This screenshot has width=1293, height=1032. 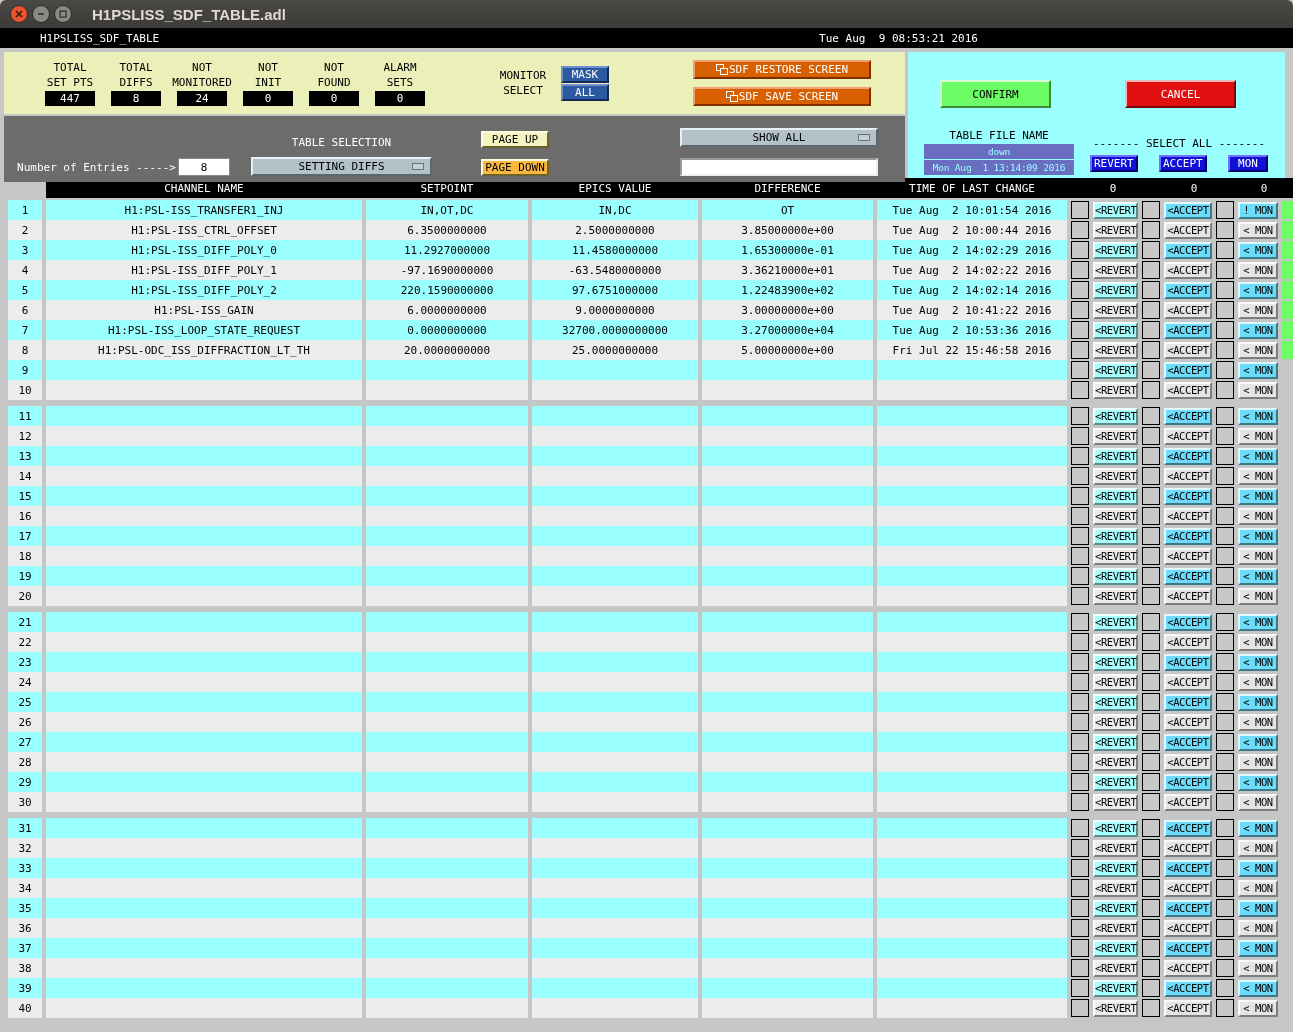 I want to click on filter-field, so click(x=779, y=167).